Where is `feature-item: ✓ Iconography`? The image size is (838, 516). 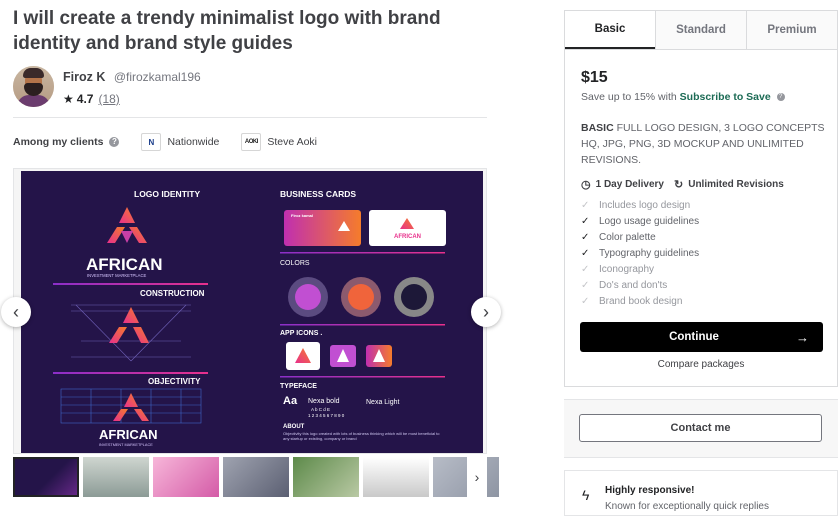
feature-item: ✓ Iconography is located at coordinates (640, 270).